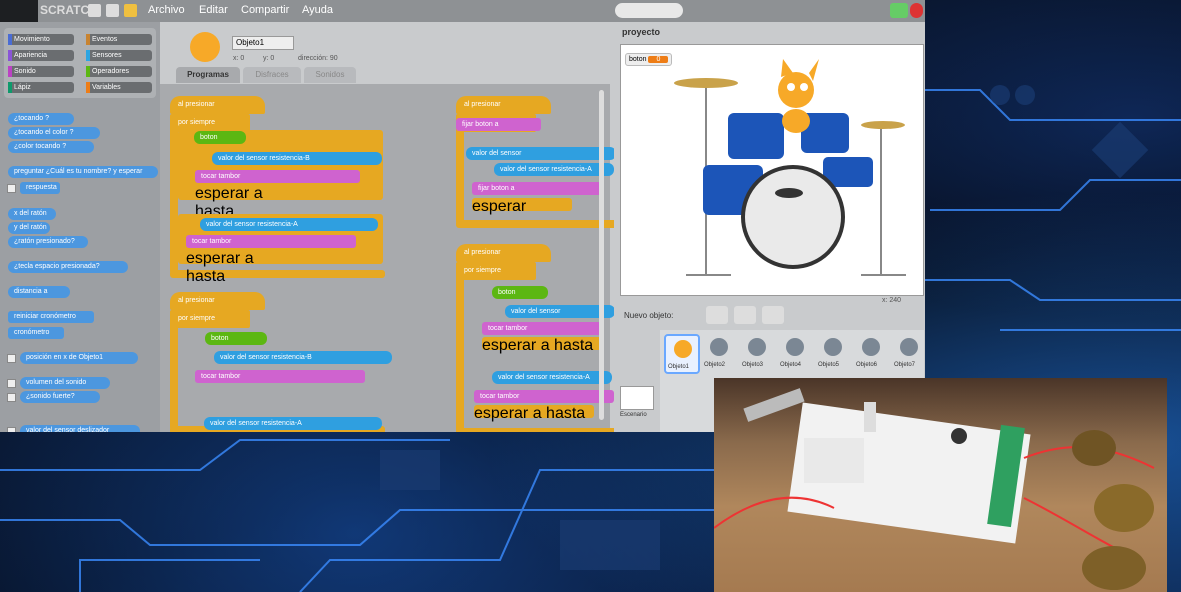 The height and width of the screenshot is (592, 1181). What do you see at coordinates (289, 224) in the screenshot?
I see `sensor-value-block-2: valor del sensor resistencia-A` at bounding box center [289, 224].